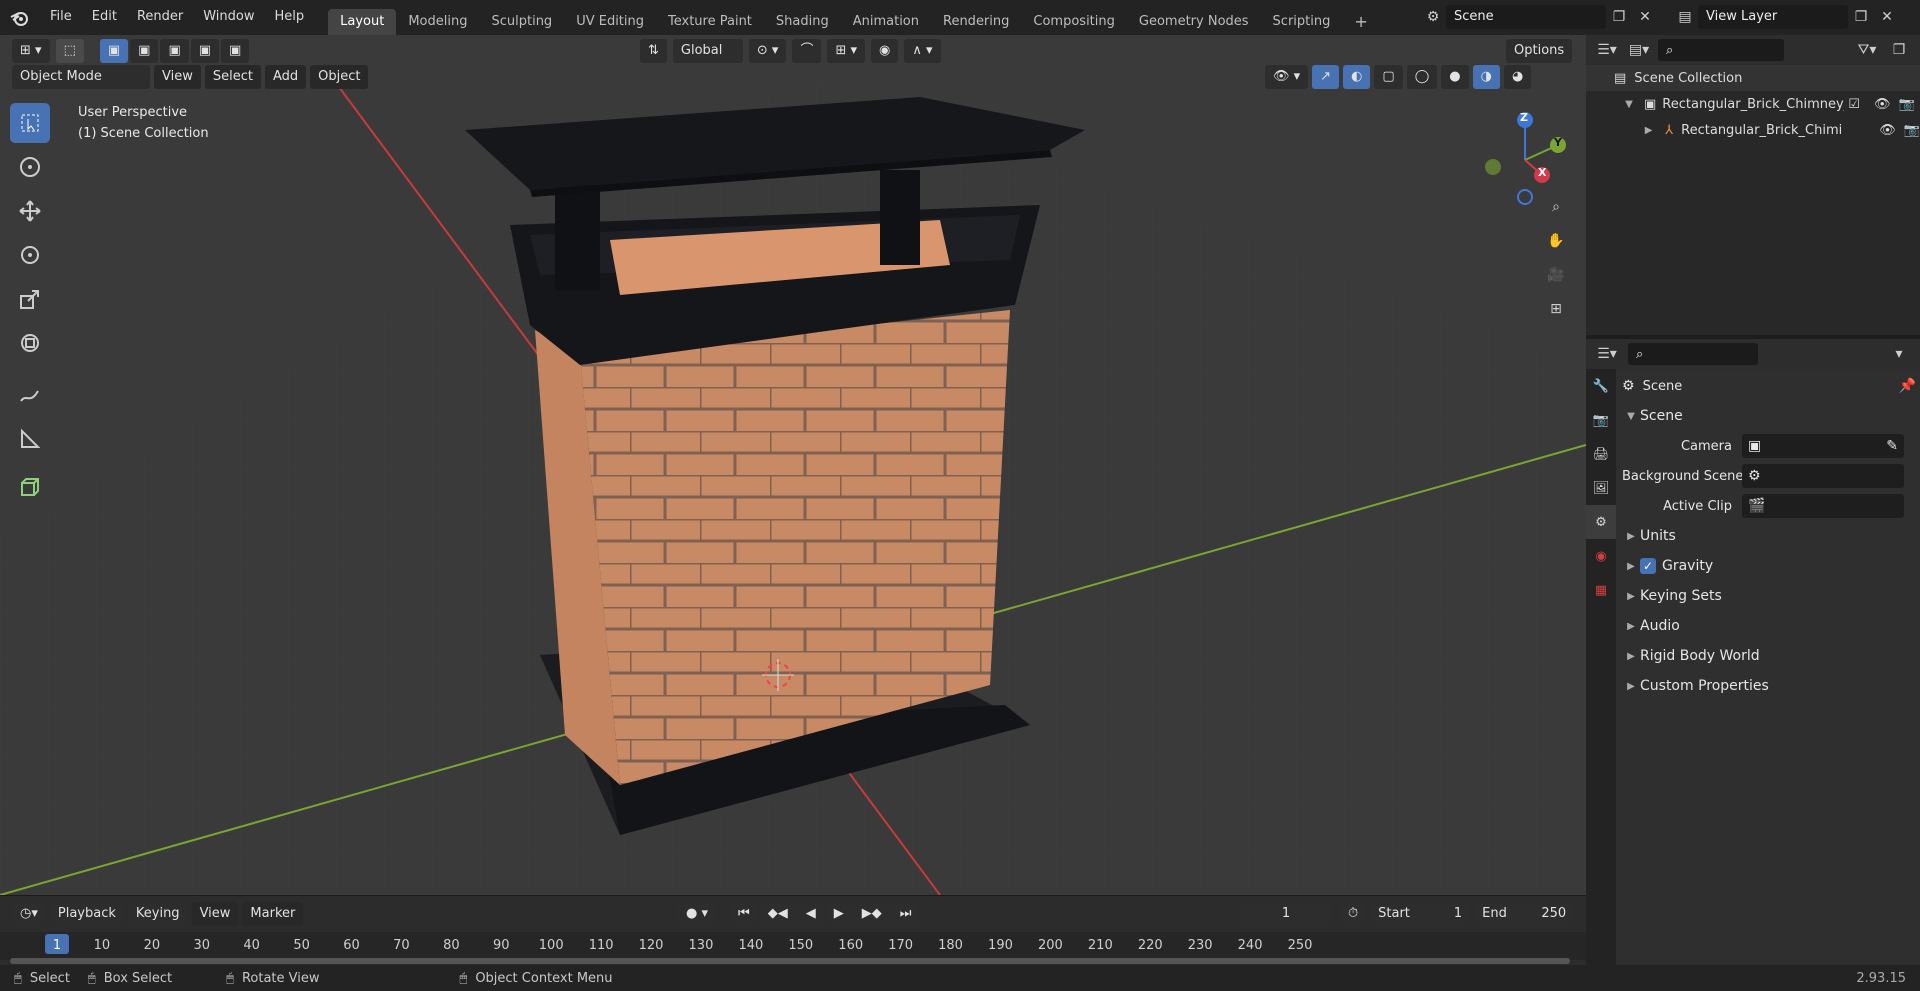 The height and width of the screenshot is (991, 1920). Describe the element at coordinates (1539, 51) in the screenshot. I see `options-button: Options` at that location.